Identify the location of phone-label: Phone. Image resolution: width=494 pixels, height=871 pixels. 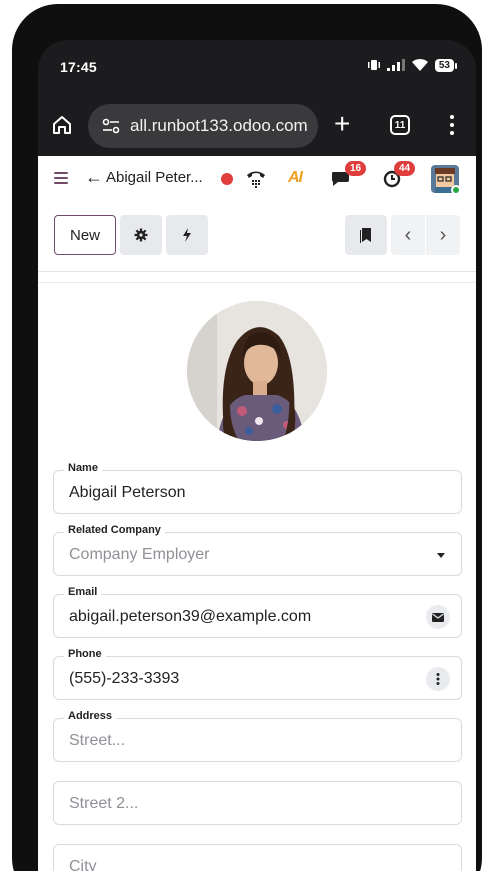
(85, 654).